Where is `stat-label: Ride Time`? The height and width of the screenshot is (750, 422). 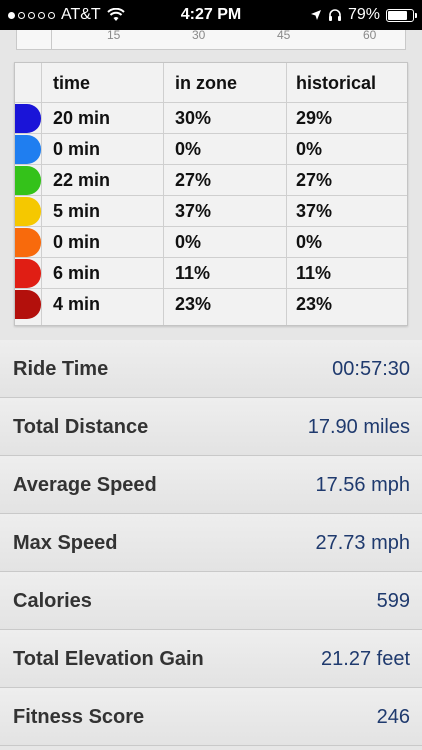
stat-label: Ride Time is located at coordinates (61, 368).